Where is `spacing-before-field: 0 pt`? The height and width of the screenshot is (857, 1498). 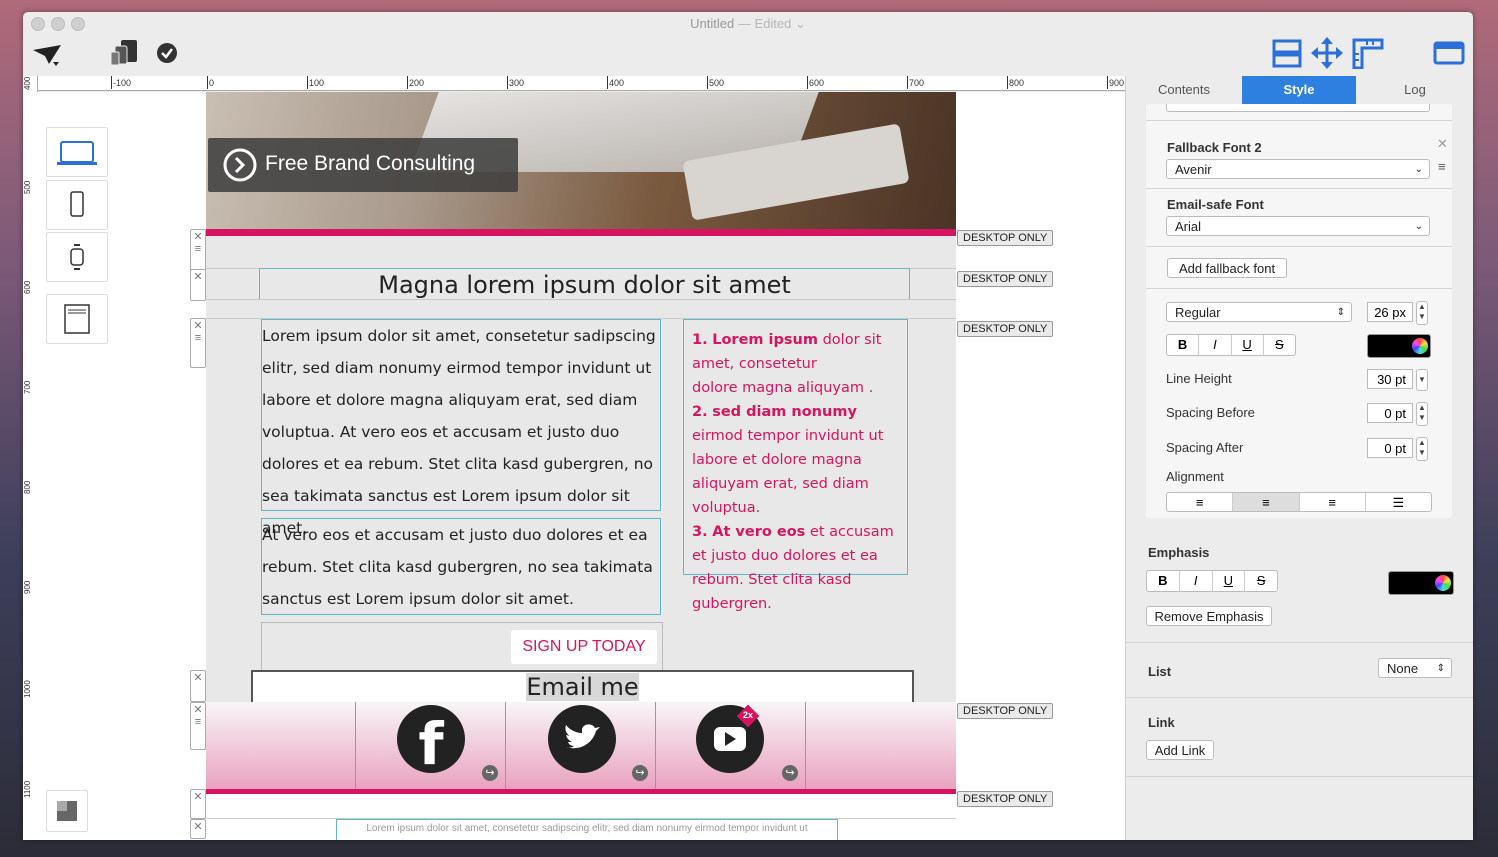
spacing-before-field: 0 pt is located at coordinates (1390, 413).